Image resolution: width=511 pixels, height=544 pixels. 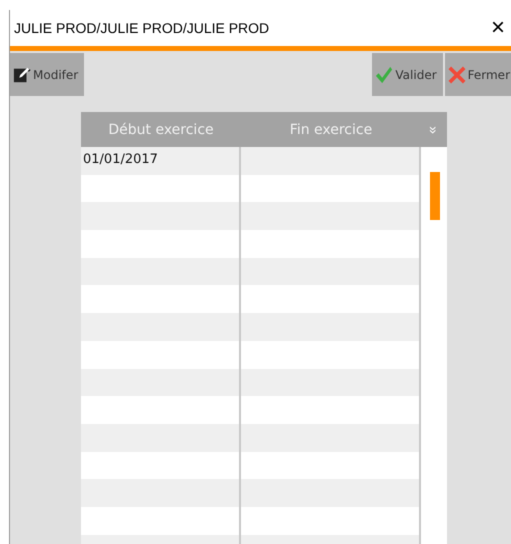 What do you see at coordinates (457, 75) in the screenshot?
I see `cross-icon` at bounding box center [457, 75].